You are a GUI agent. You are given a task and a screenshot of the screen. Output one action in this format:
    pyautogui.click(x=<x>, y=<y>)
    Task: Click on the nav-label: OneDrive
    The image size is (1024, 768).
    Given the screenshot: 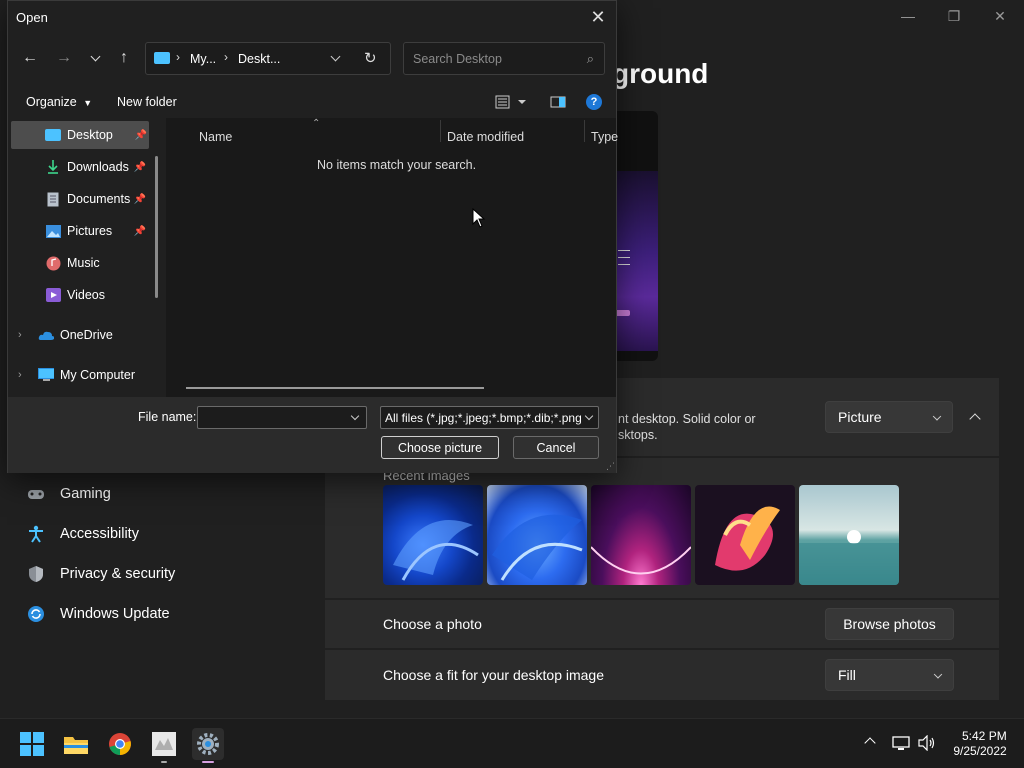 What is the action you would take?
    pyautogui.click(x=86, y=335)
    